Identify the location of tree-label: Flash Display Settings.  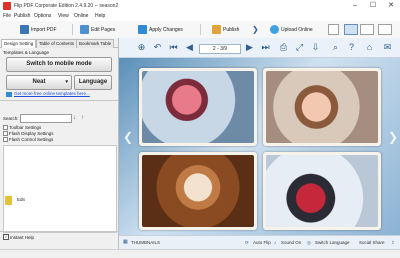
(31, 133).